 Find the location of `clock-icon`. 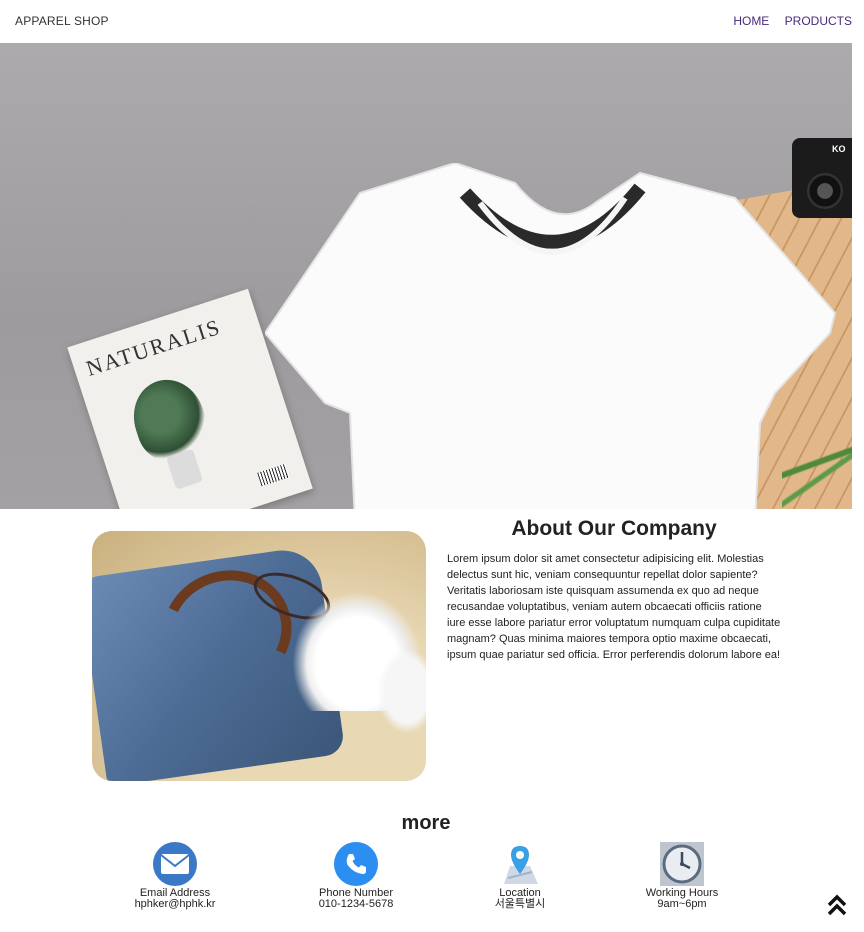

clock-icon is located at coordinates (682, 864).